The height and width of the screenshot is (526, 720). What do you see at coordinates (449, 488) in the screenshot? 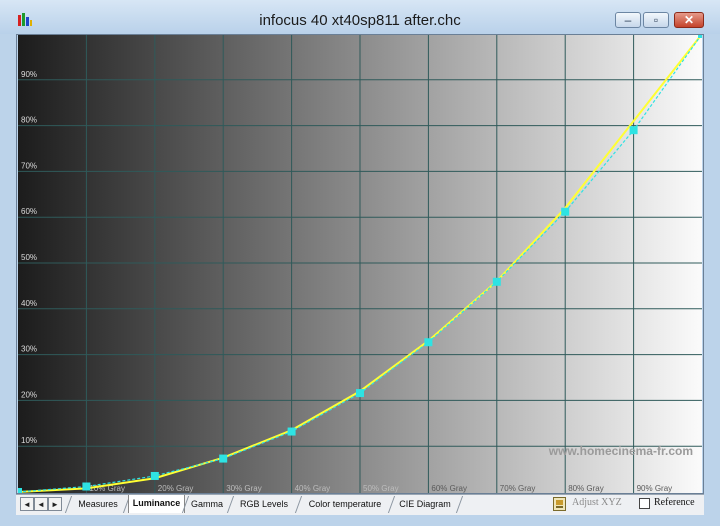
I see `x-tick-label: 60% Gray` at bounding box center [449, 488].